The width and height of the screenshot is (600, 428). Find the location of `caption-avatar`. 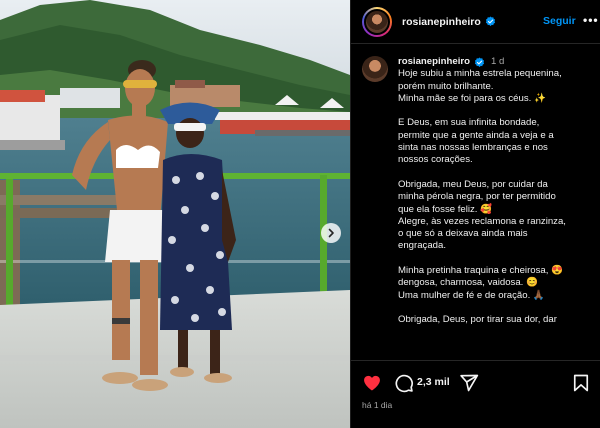

caption-avatar is located at coordinates (375, 69).